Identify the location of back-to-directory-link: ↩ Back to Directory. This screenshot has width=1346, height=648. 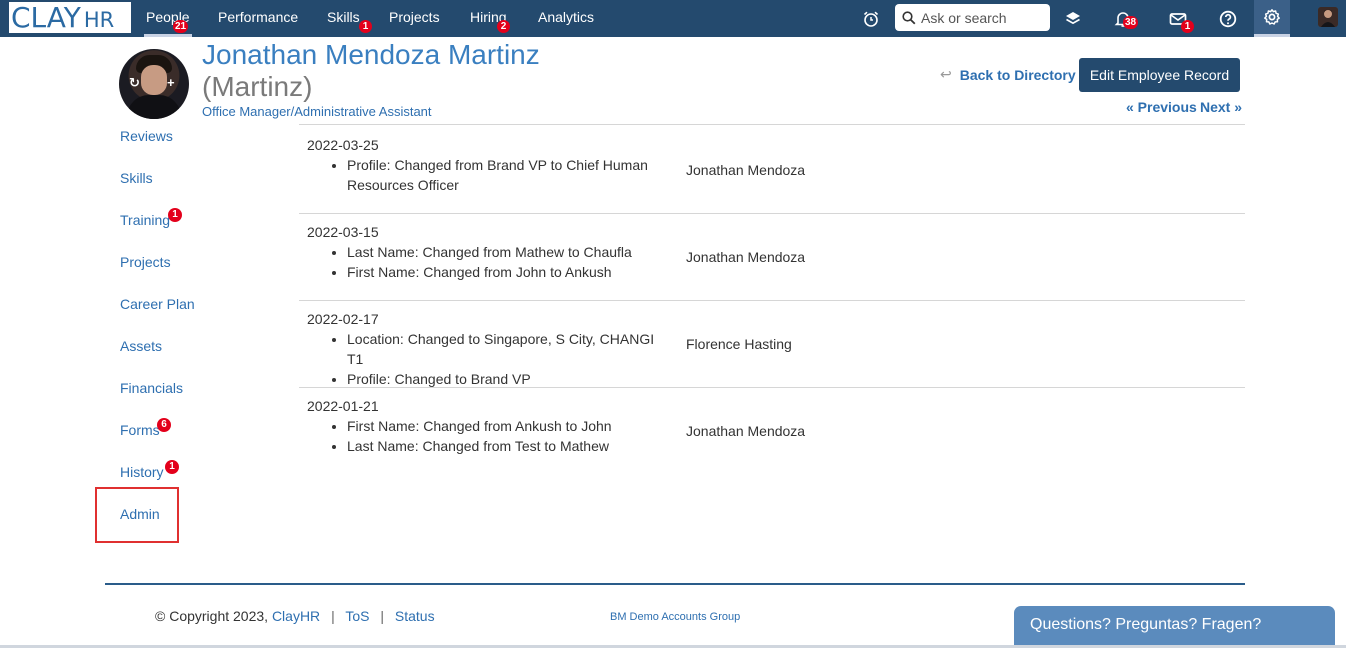
(1008, 74).